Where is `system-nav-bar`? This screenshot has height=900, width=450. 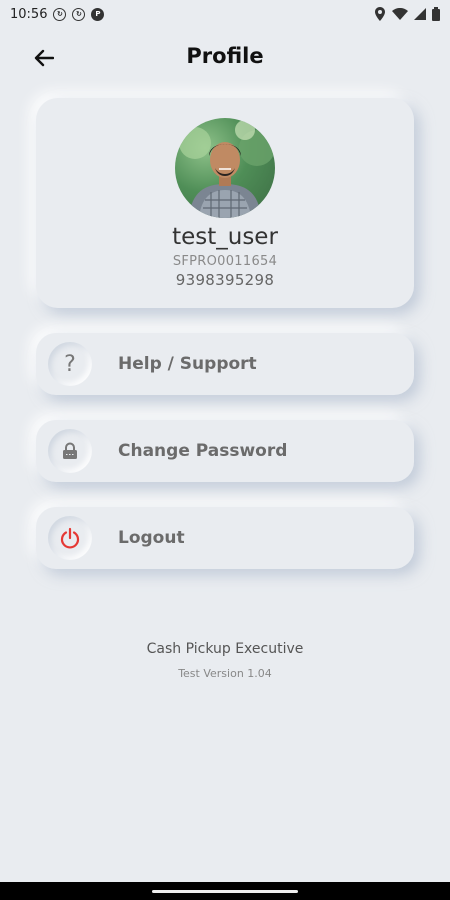 system-nav-bar is located at coordinates (225, 891).